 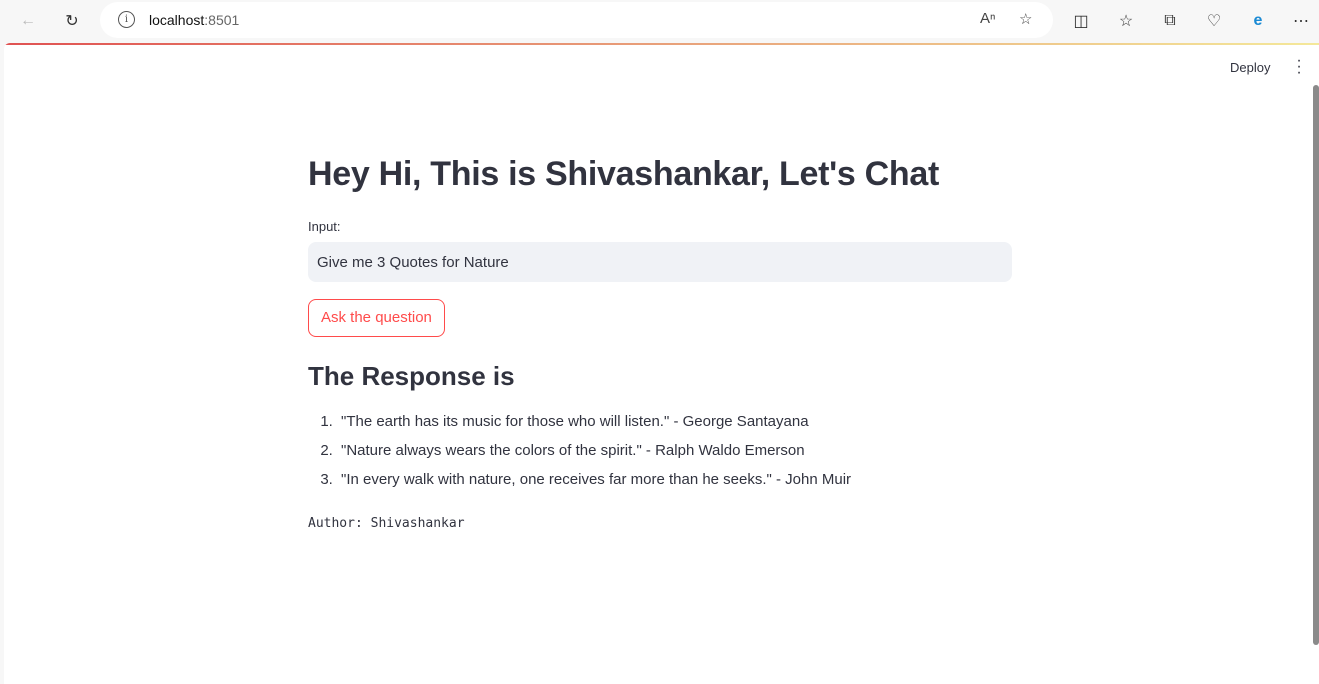 What do you see at coordinates (376, 318) in the screenshot?
I see `ask-question-button: Ask the question` at bounding box center [376, 318].